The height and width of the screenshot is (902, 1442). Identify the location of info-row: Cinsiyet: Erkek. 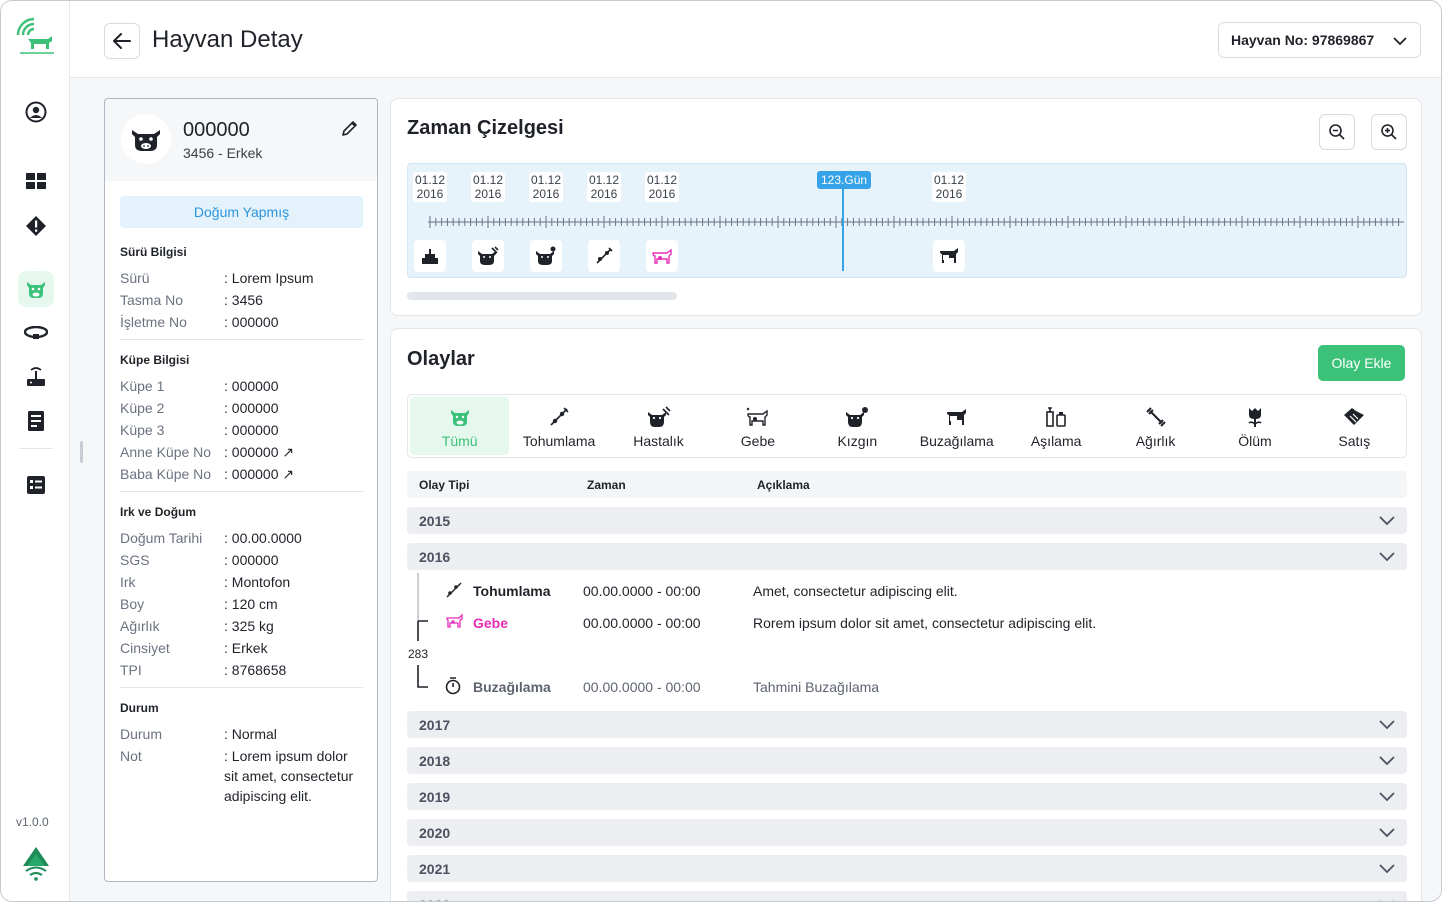
(194, 648).